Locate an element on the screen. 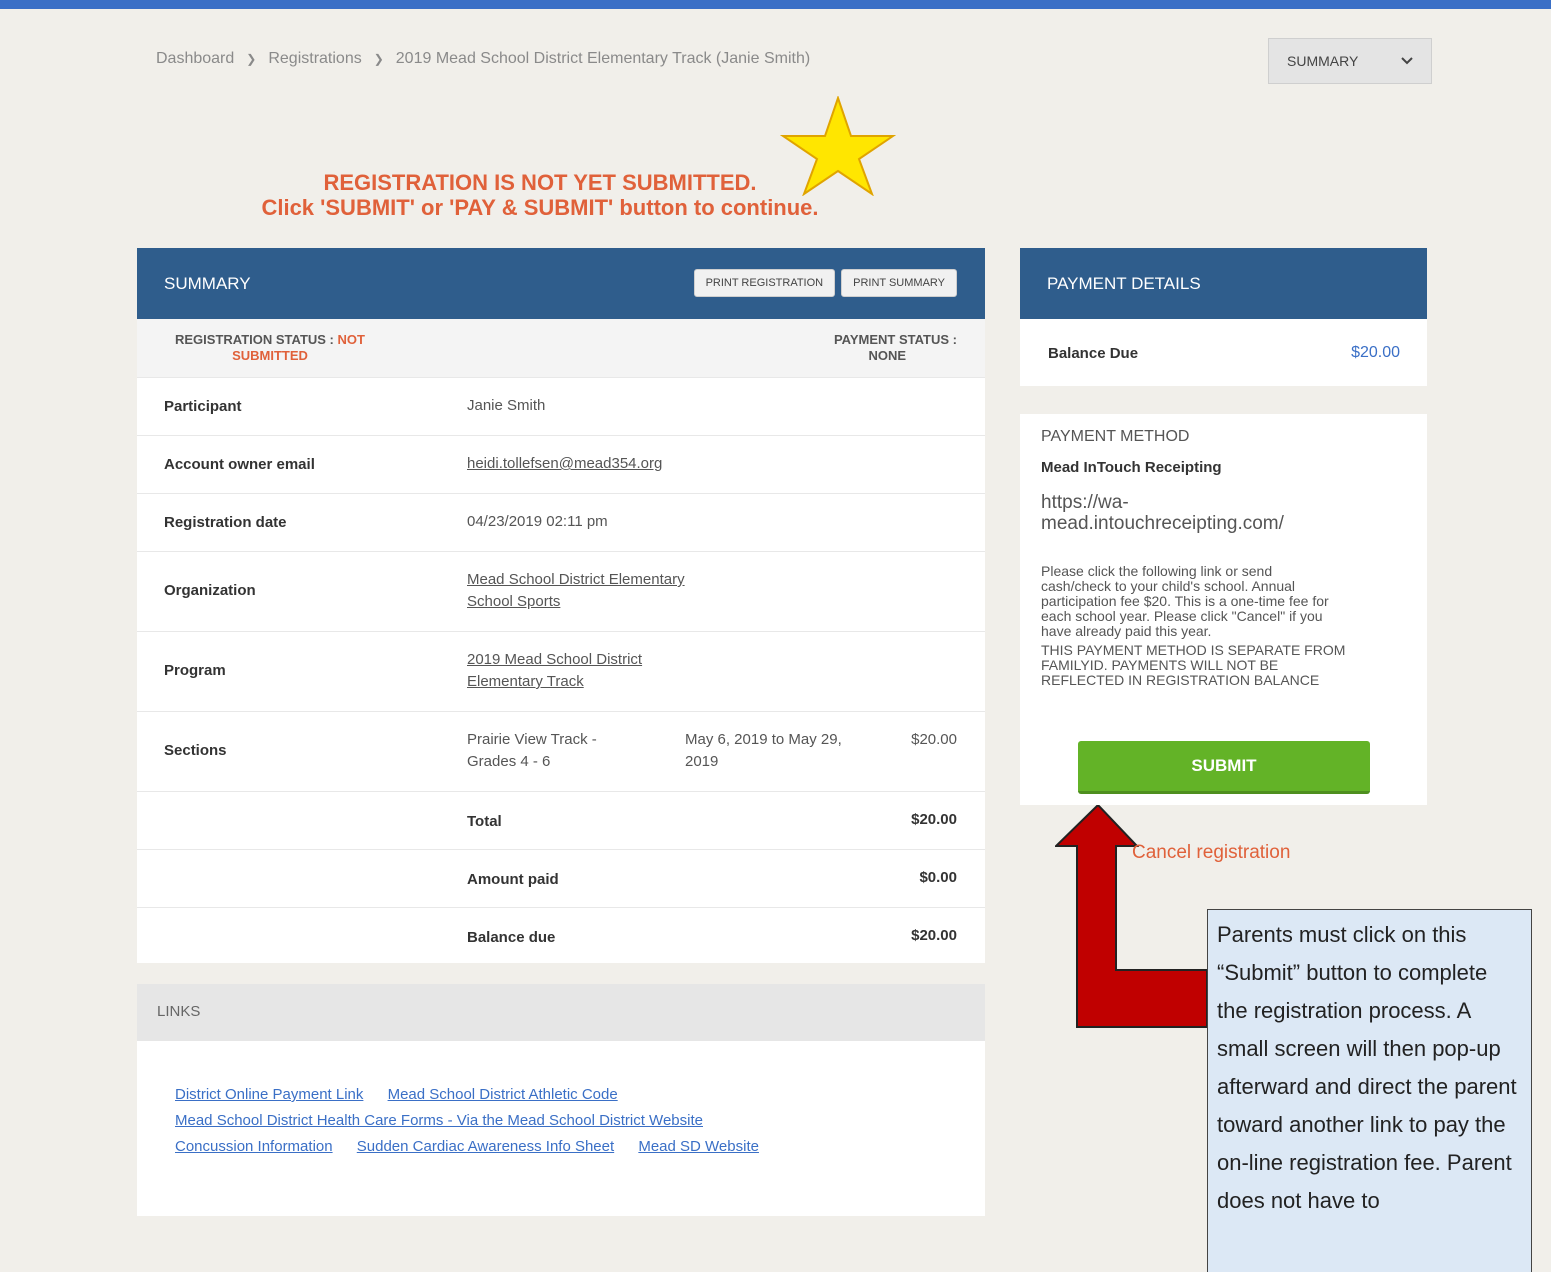  breadcrumb-dashboard: Dashboard is located at coordinates (195, 59).